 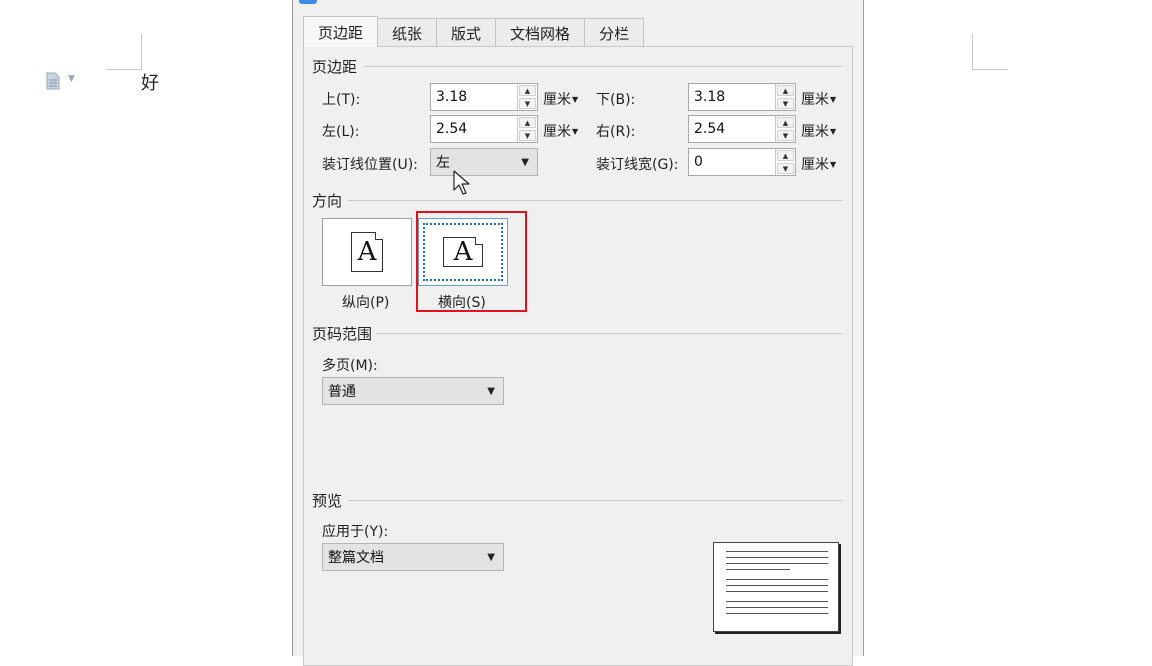 I want to click on apply-to-label: 应用于(Y):, so click(x=355, y=532).